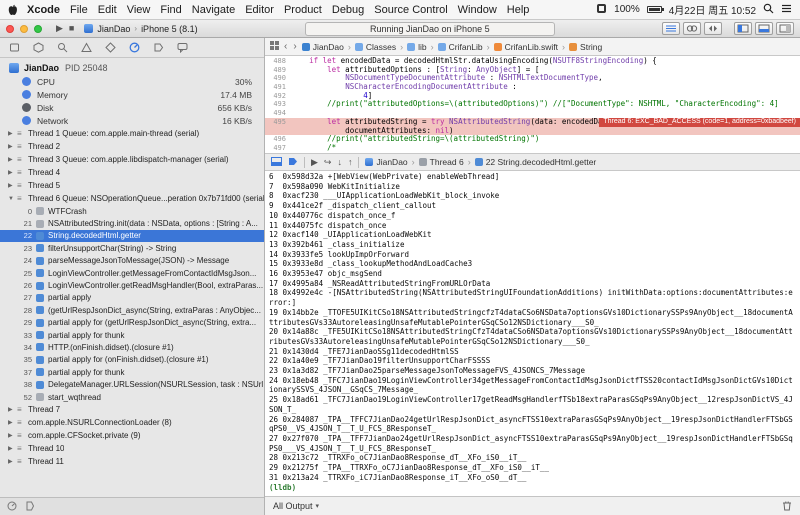  What do you see at coordinates (328, 162) in the screenshot?
I see `step-over-button: ↪` at bounding box center [328, 162].